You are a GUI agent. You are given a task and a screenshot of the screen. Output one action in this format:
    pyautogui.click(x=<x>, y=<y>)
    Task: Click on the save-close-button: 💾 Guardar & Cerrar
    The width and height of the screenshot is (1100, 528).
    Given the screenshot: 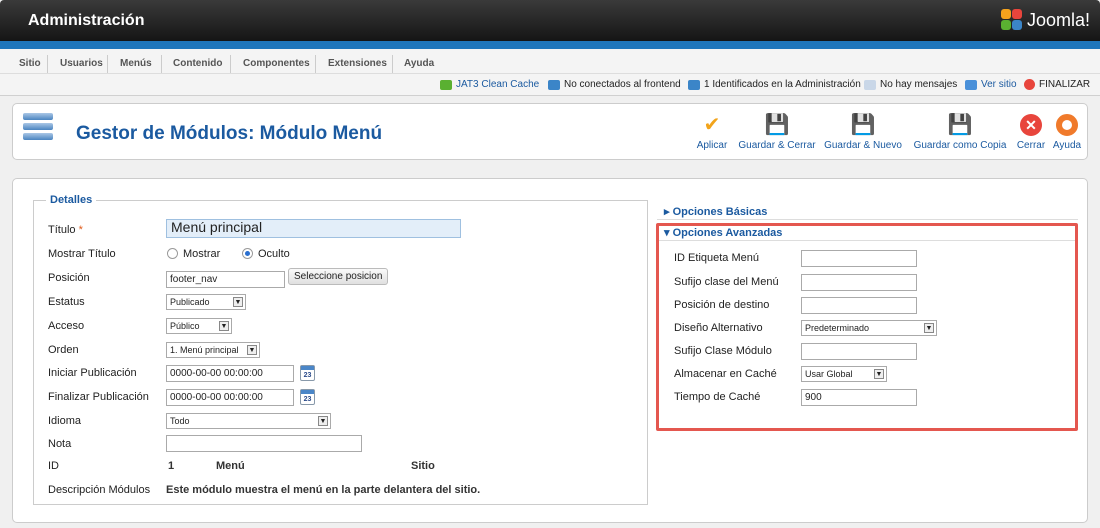 What is the action you would take?
    pyautogui.click(x=777, y=132)
    